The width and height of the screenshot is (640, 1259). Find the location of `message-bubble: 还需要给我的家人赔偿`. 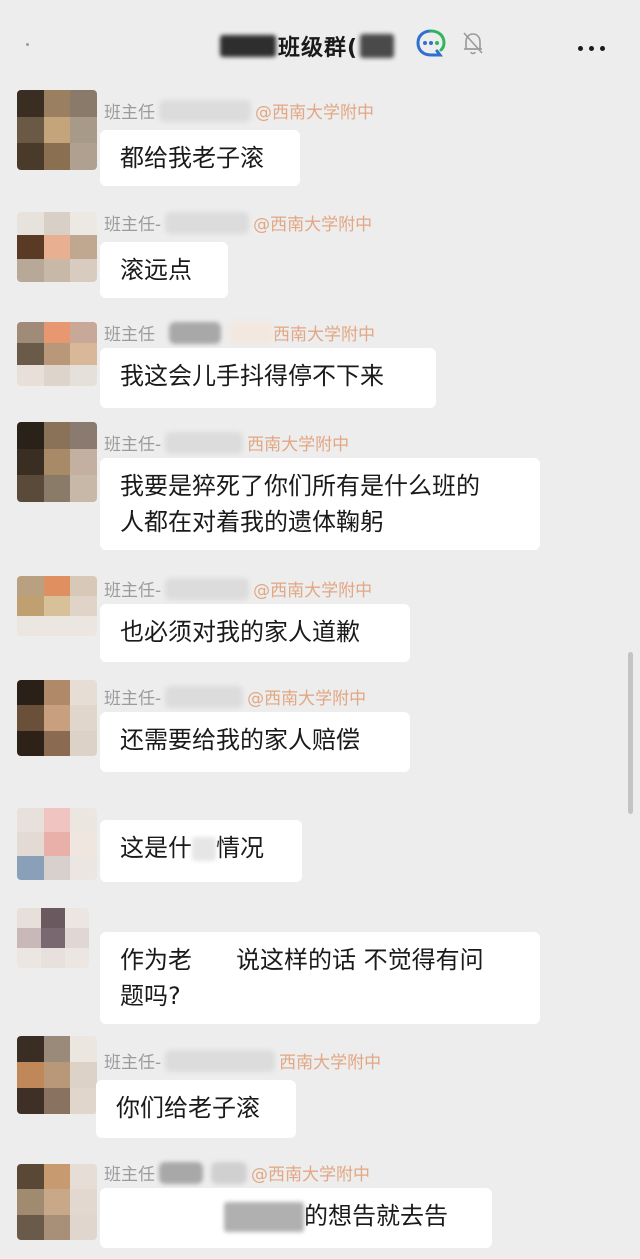

message-bubble: 还需要给我的家人赔偿 is located at coordinates (255, 742).